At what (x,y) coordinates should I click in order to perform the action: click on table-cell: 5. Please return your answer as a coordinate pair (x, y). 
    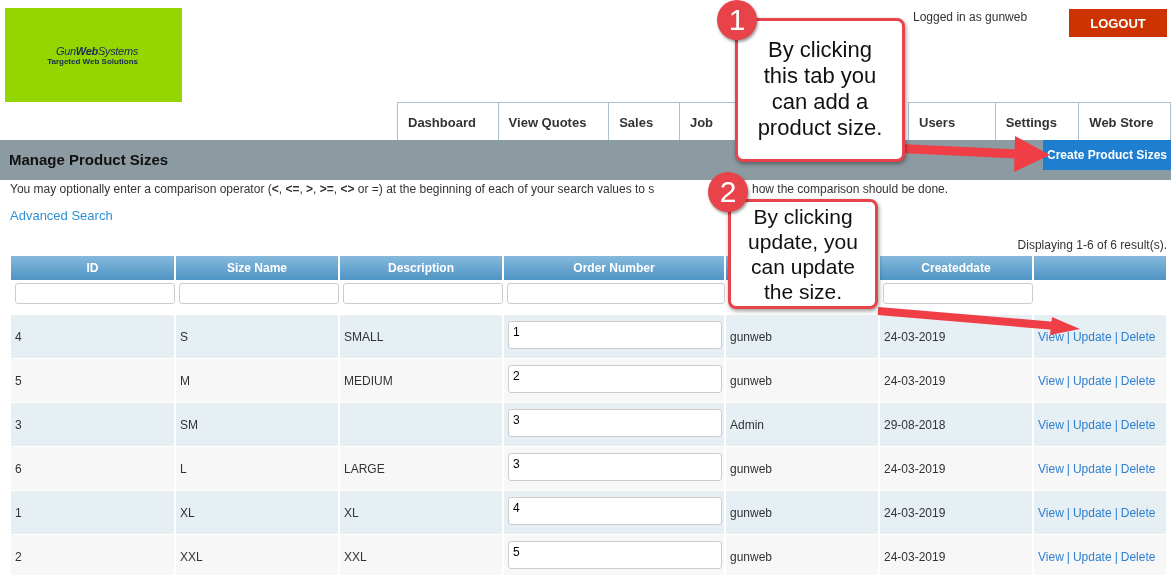
    Looking at the image, I should click on (93, 380).